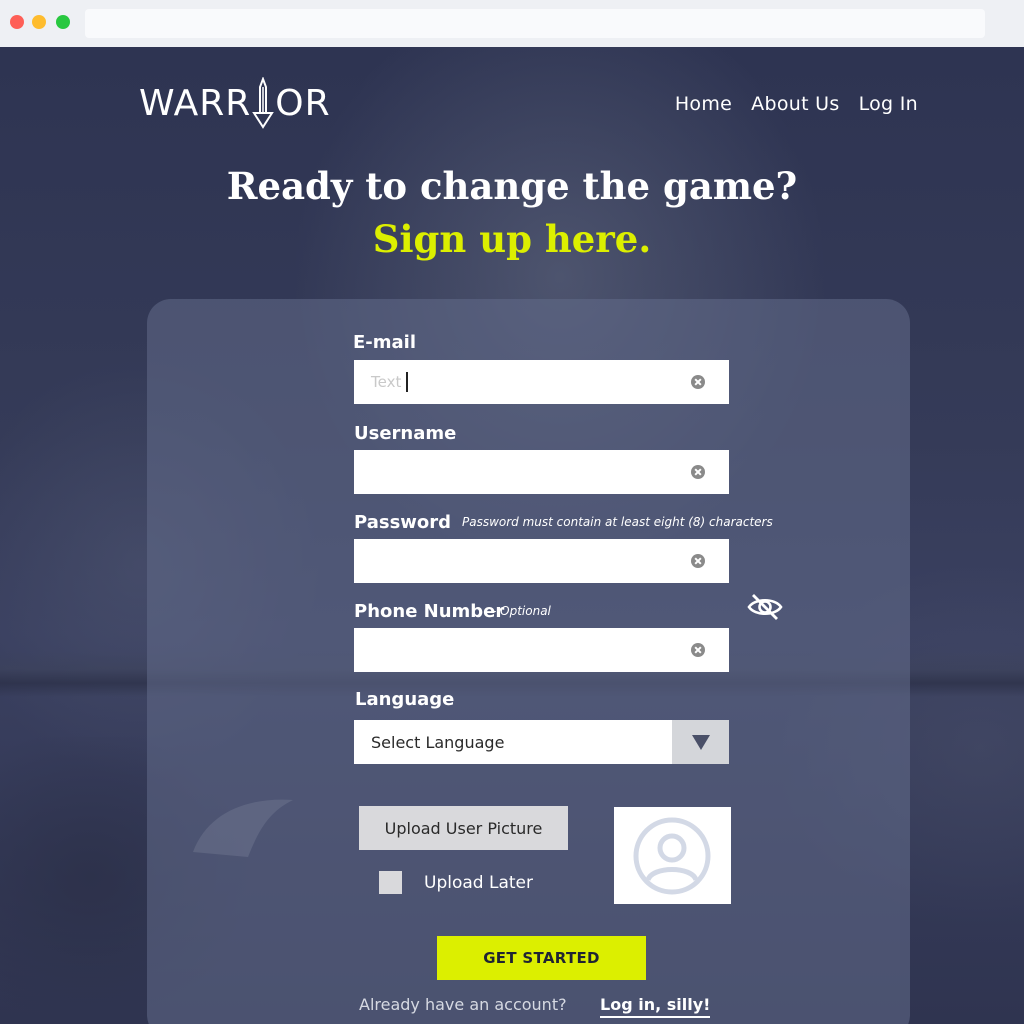 The image size is (1024, 1024). I want to click on browser-chrome, so click(512, 24).